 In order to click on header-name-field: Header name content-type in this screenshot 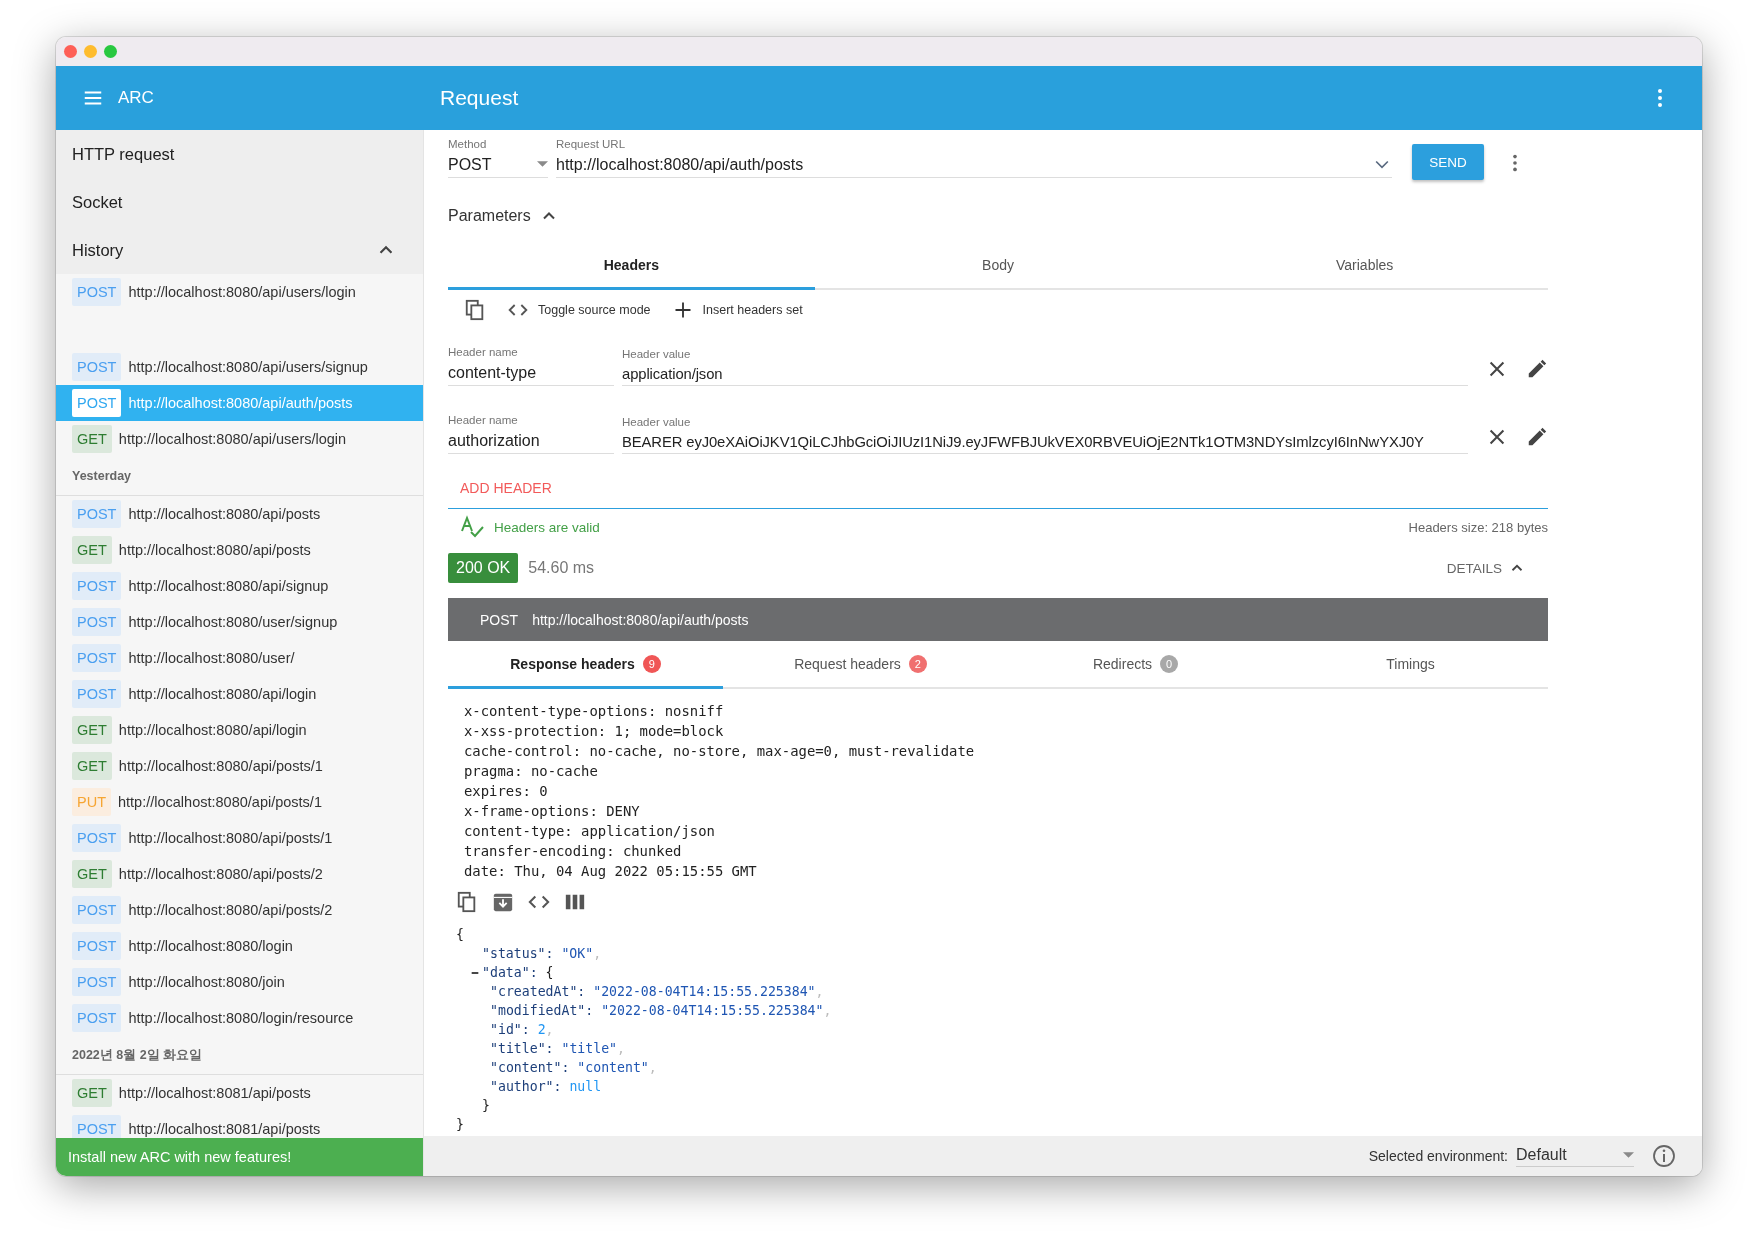, I will do `click(531, 366)`.